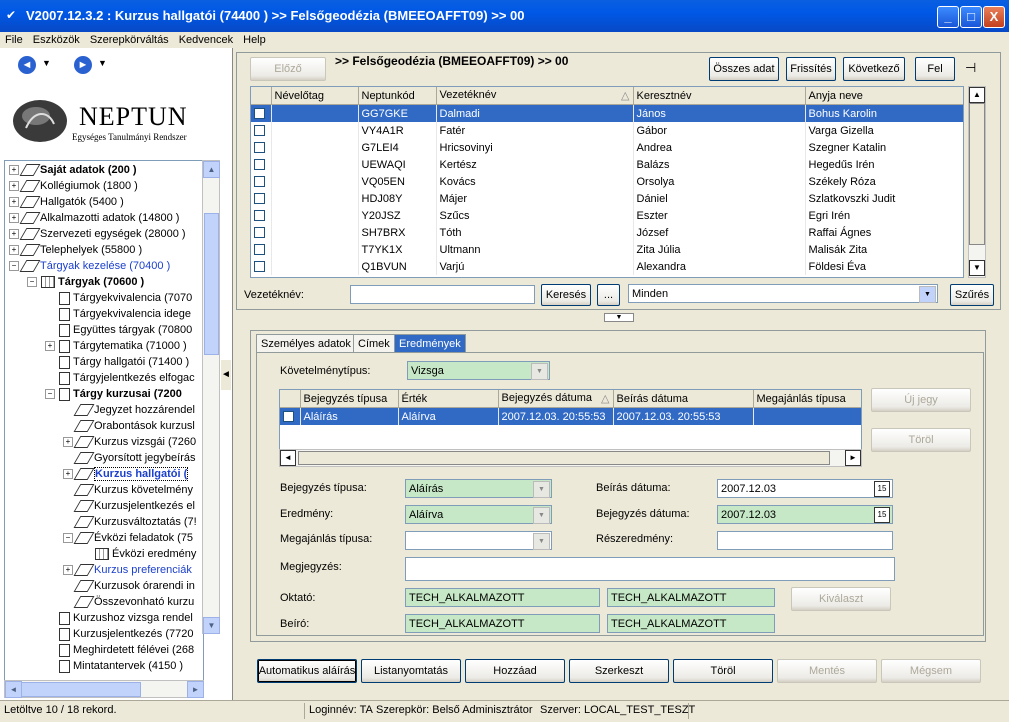  Describe the element at coordinates (129, 442) in the screenshot. I see `tree-item: + Kurzus vizsgái (7260` at that location.